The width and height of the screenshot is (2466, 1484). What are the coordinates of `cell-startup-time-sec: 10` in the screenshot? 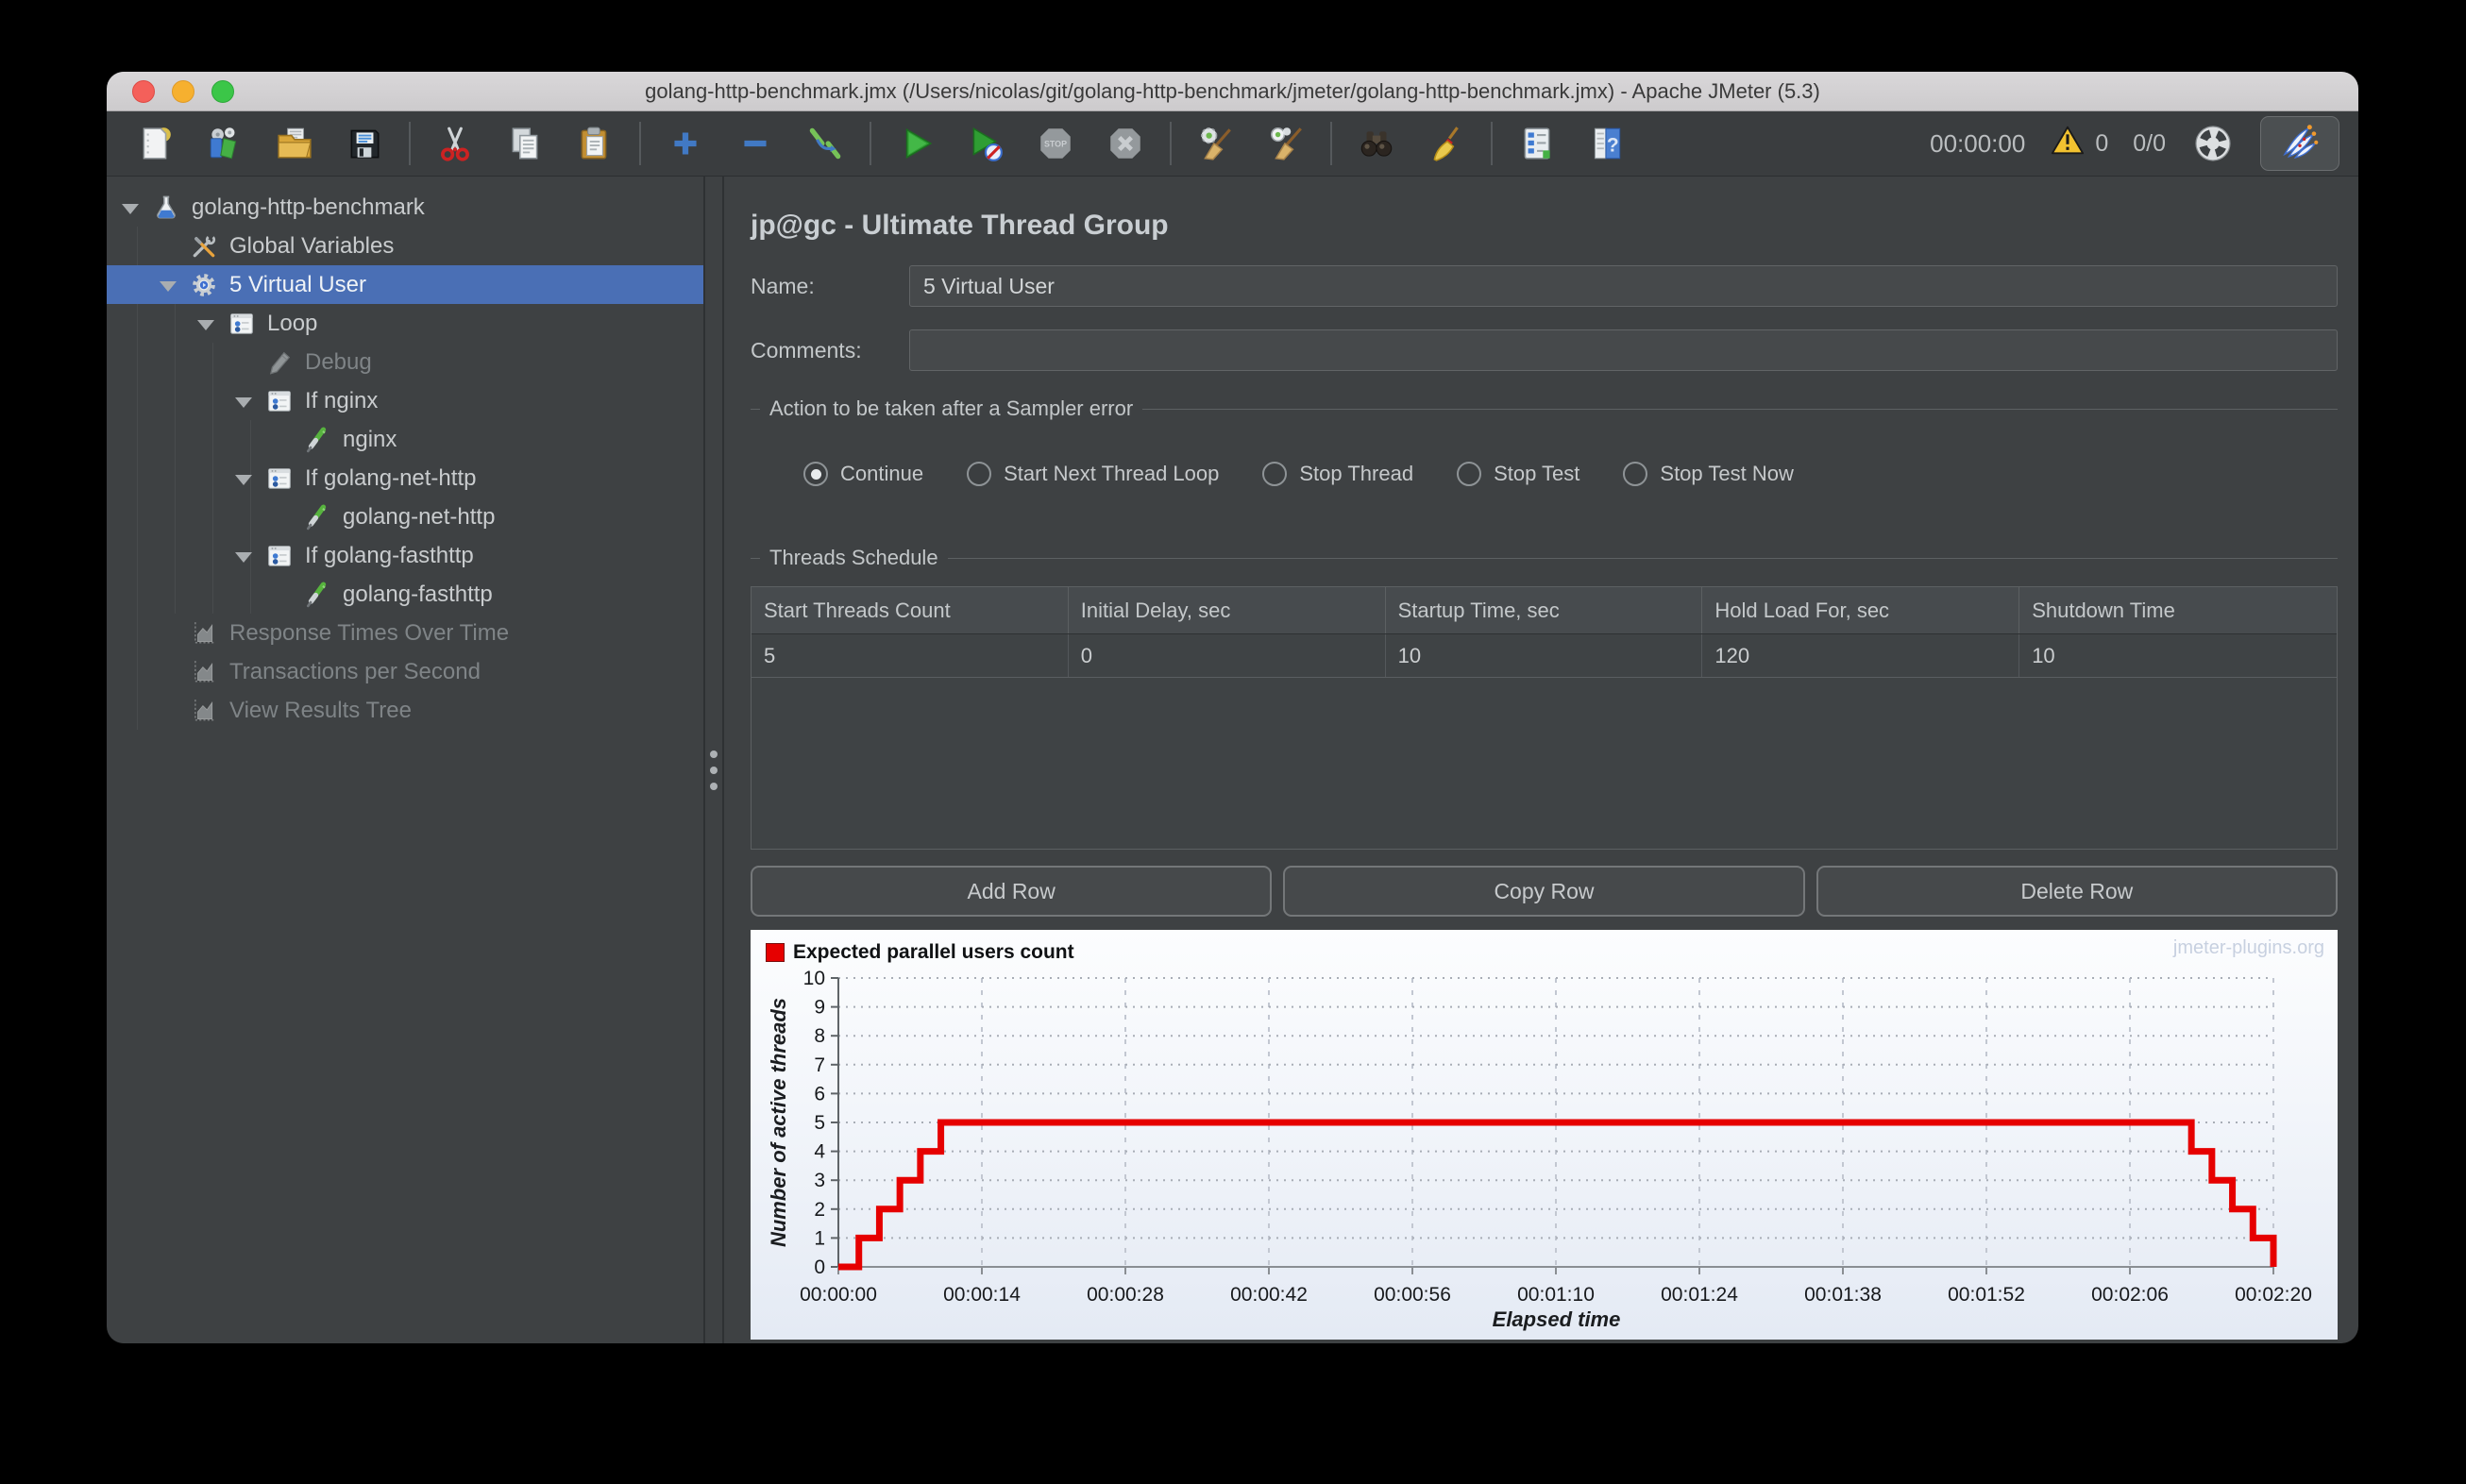 It's located at (1544, 655).